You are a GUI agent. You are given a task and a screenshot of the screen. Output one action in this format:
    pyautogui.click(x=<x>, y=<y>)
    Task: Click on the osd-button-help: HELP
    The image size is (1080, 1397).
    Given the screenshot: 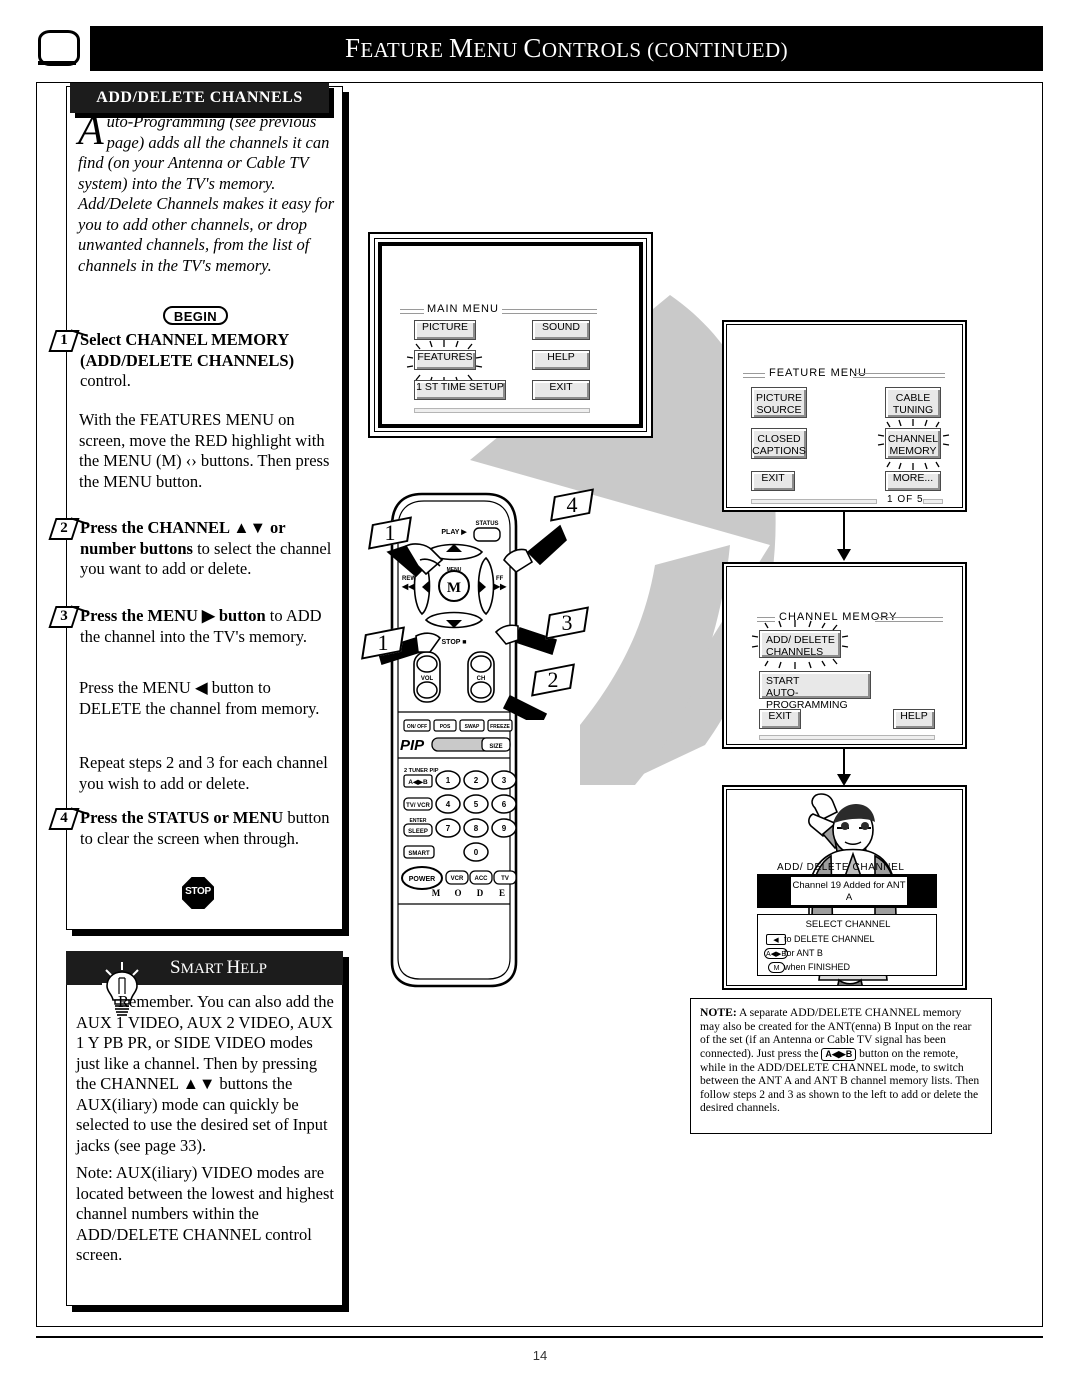 What is the action you would take?
    pyautogui.click(x=561, y=360)
    